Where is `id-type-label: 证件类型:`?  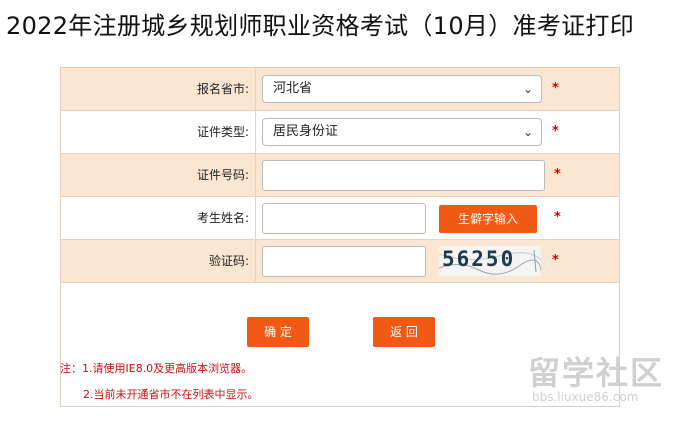 id-type-label: 证件类型: is located at coordinates (222, 132).